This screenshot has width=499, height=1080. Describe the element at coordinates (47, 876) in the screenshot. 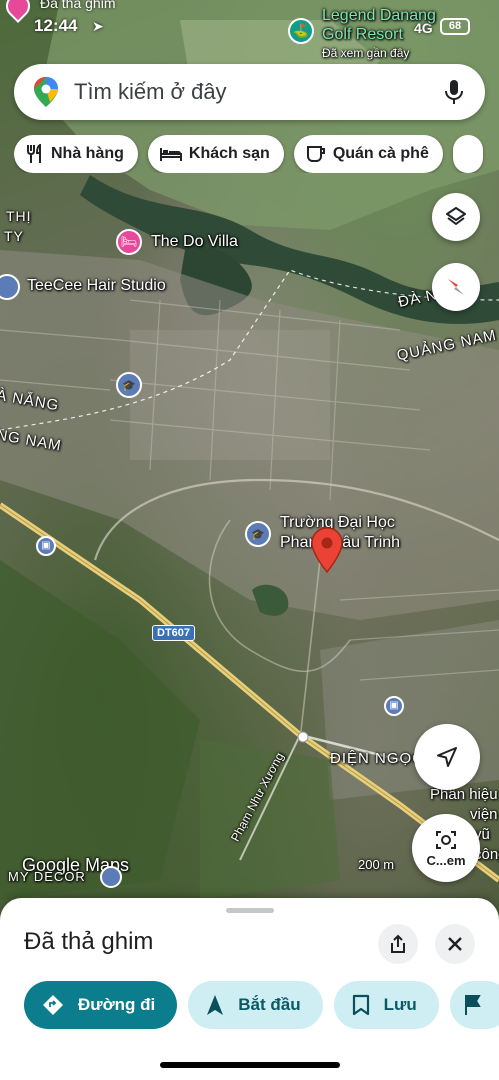

I see `my-decor-label: MY DECOR` at that location.